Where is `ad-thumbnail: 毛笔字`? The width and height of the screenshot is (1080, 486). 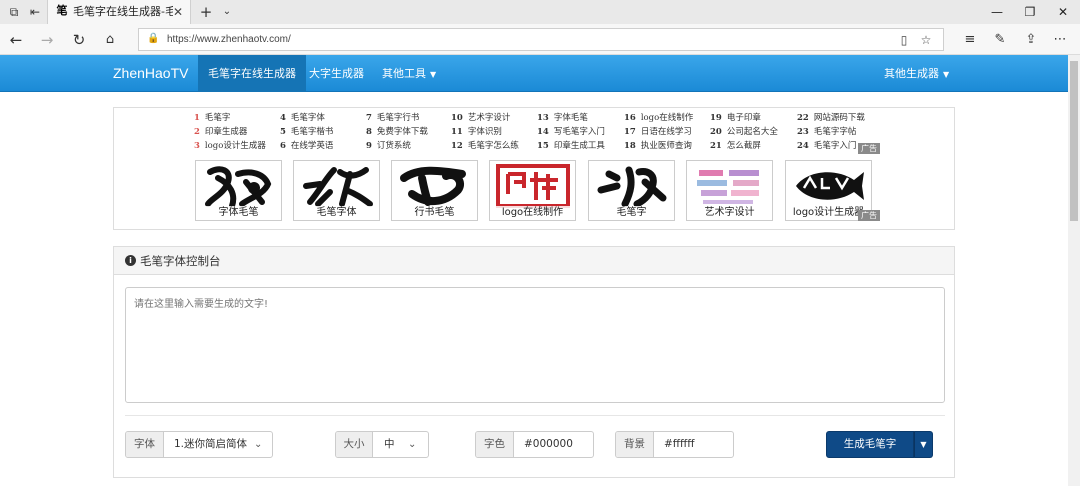 ad-thumbnail: 毛笔字 is located at coordinates (631, 190).